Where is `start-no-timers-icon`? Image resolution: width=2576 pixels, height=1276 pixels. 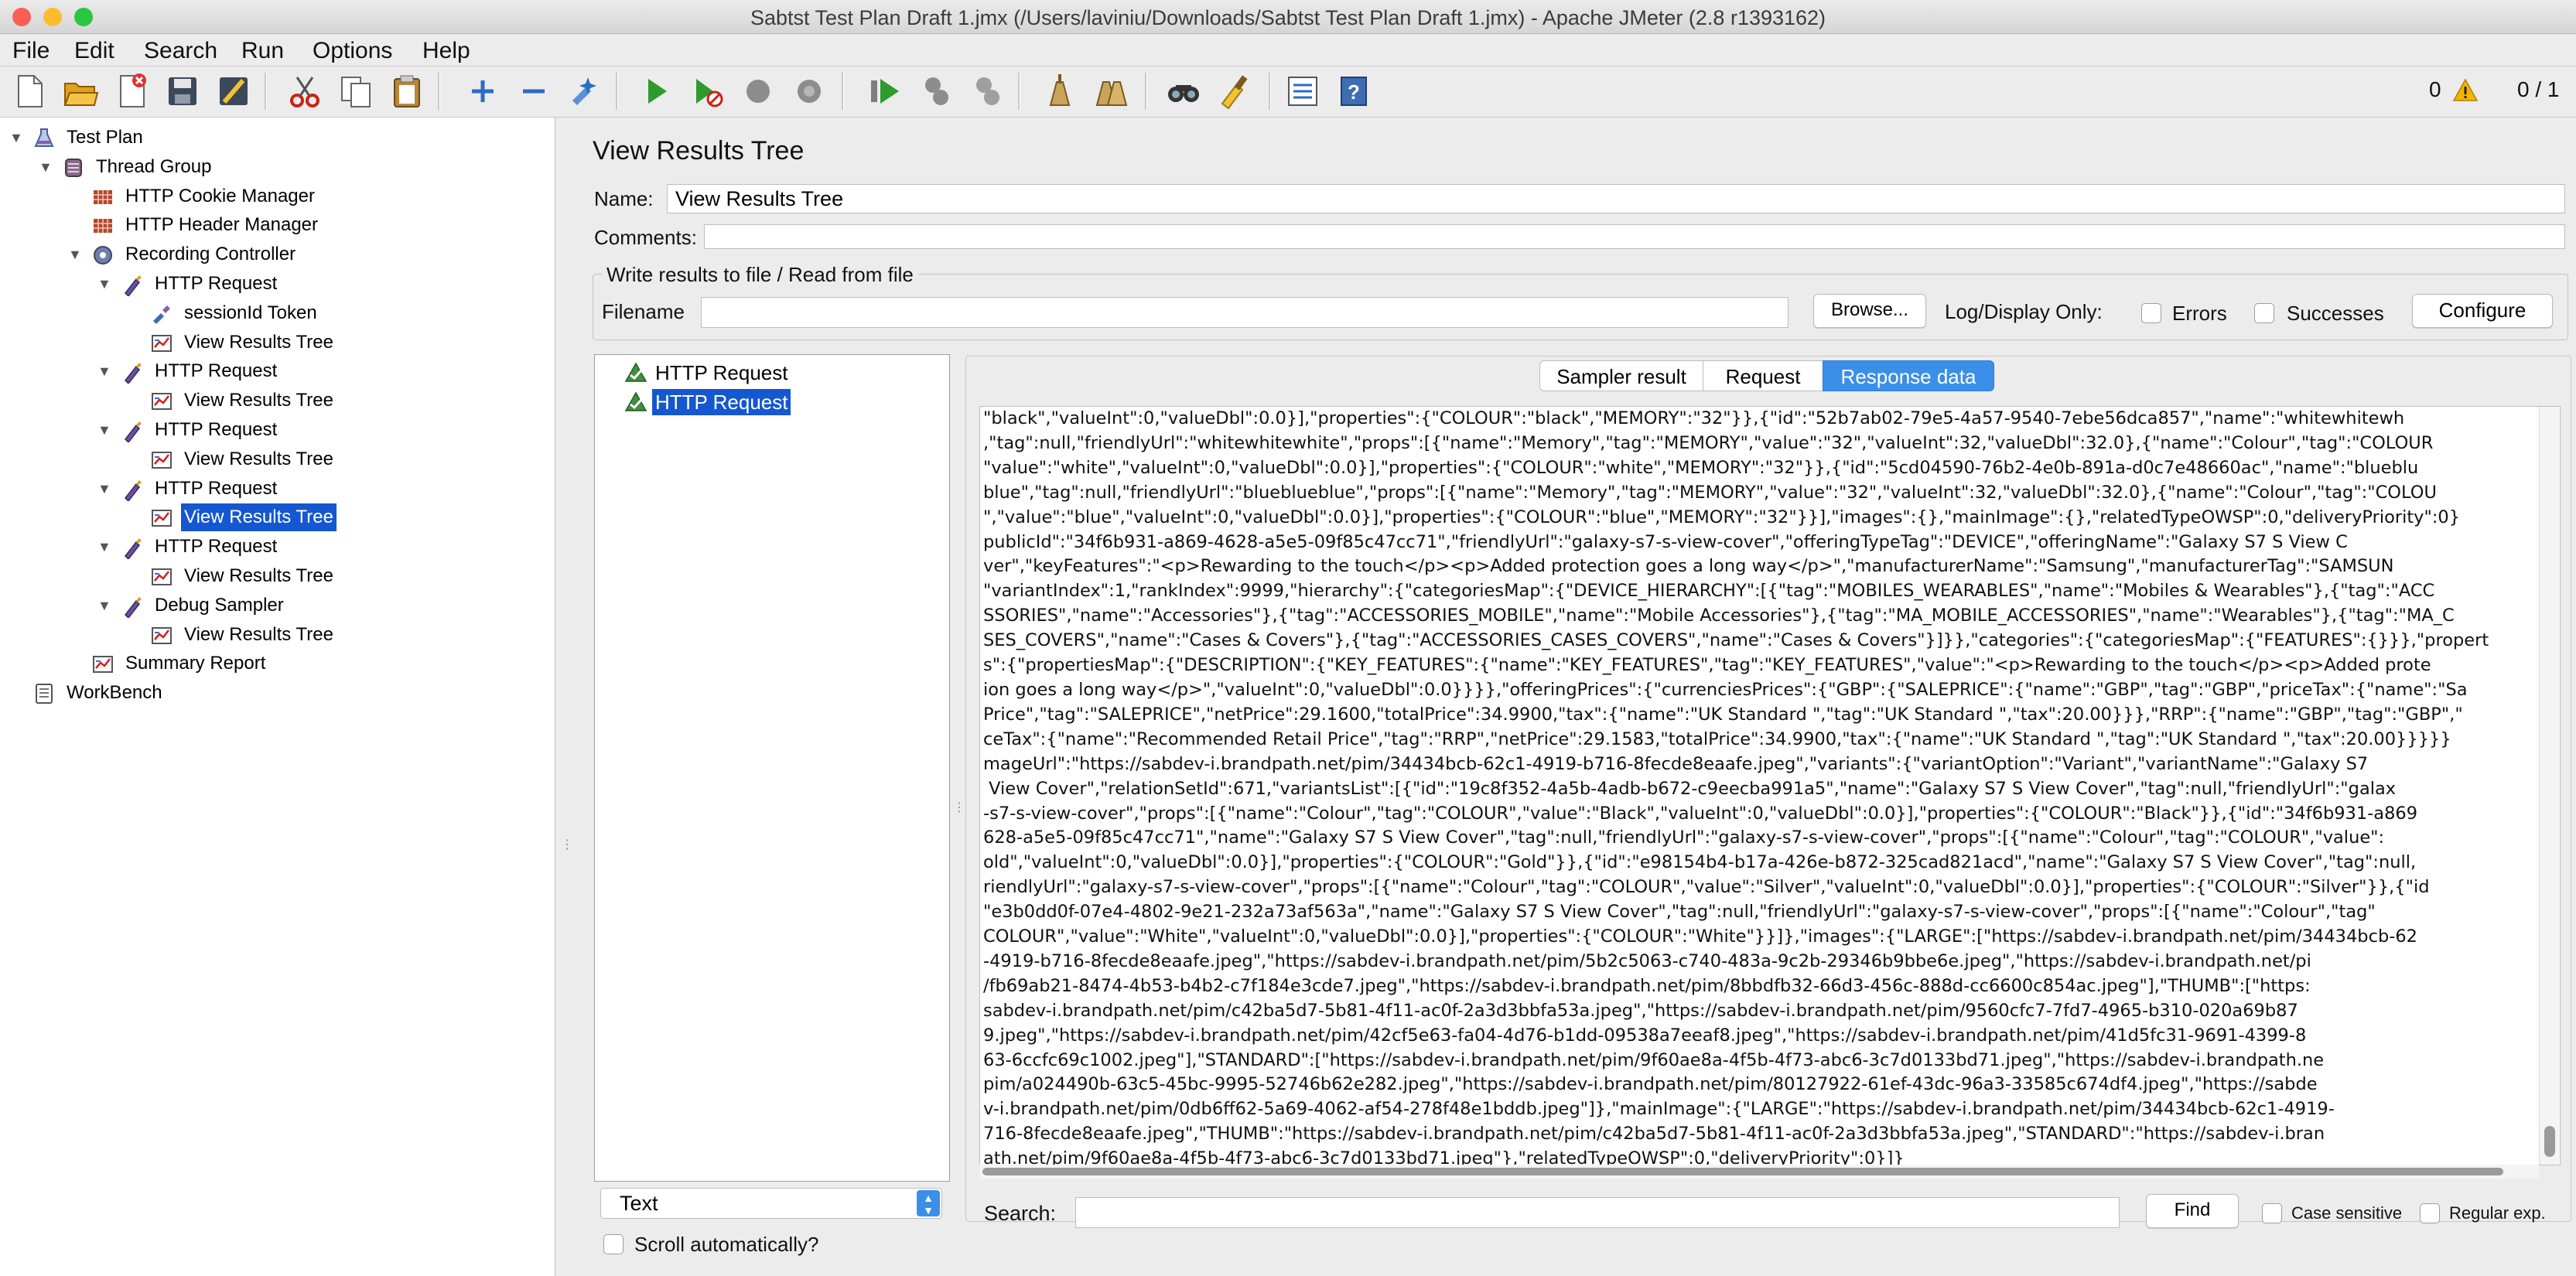 start-no-timers-icon is located at coordinates (707, 91).